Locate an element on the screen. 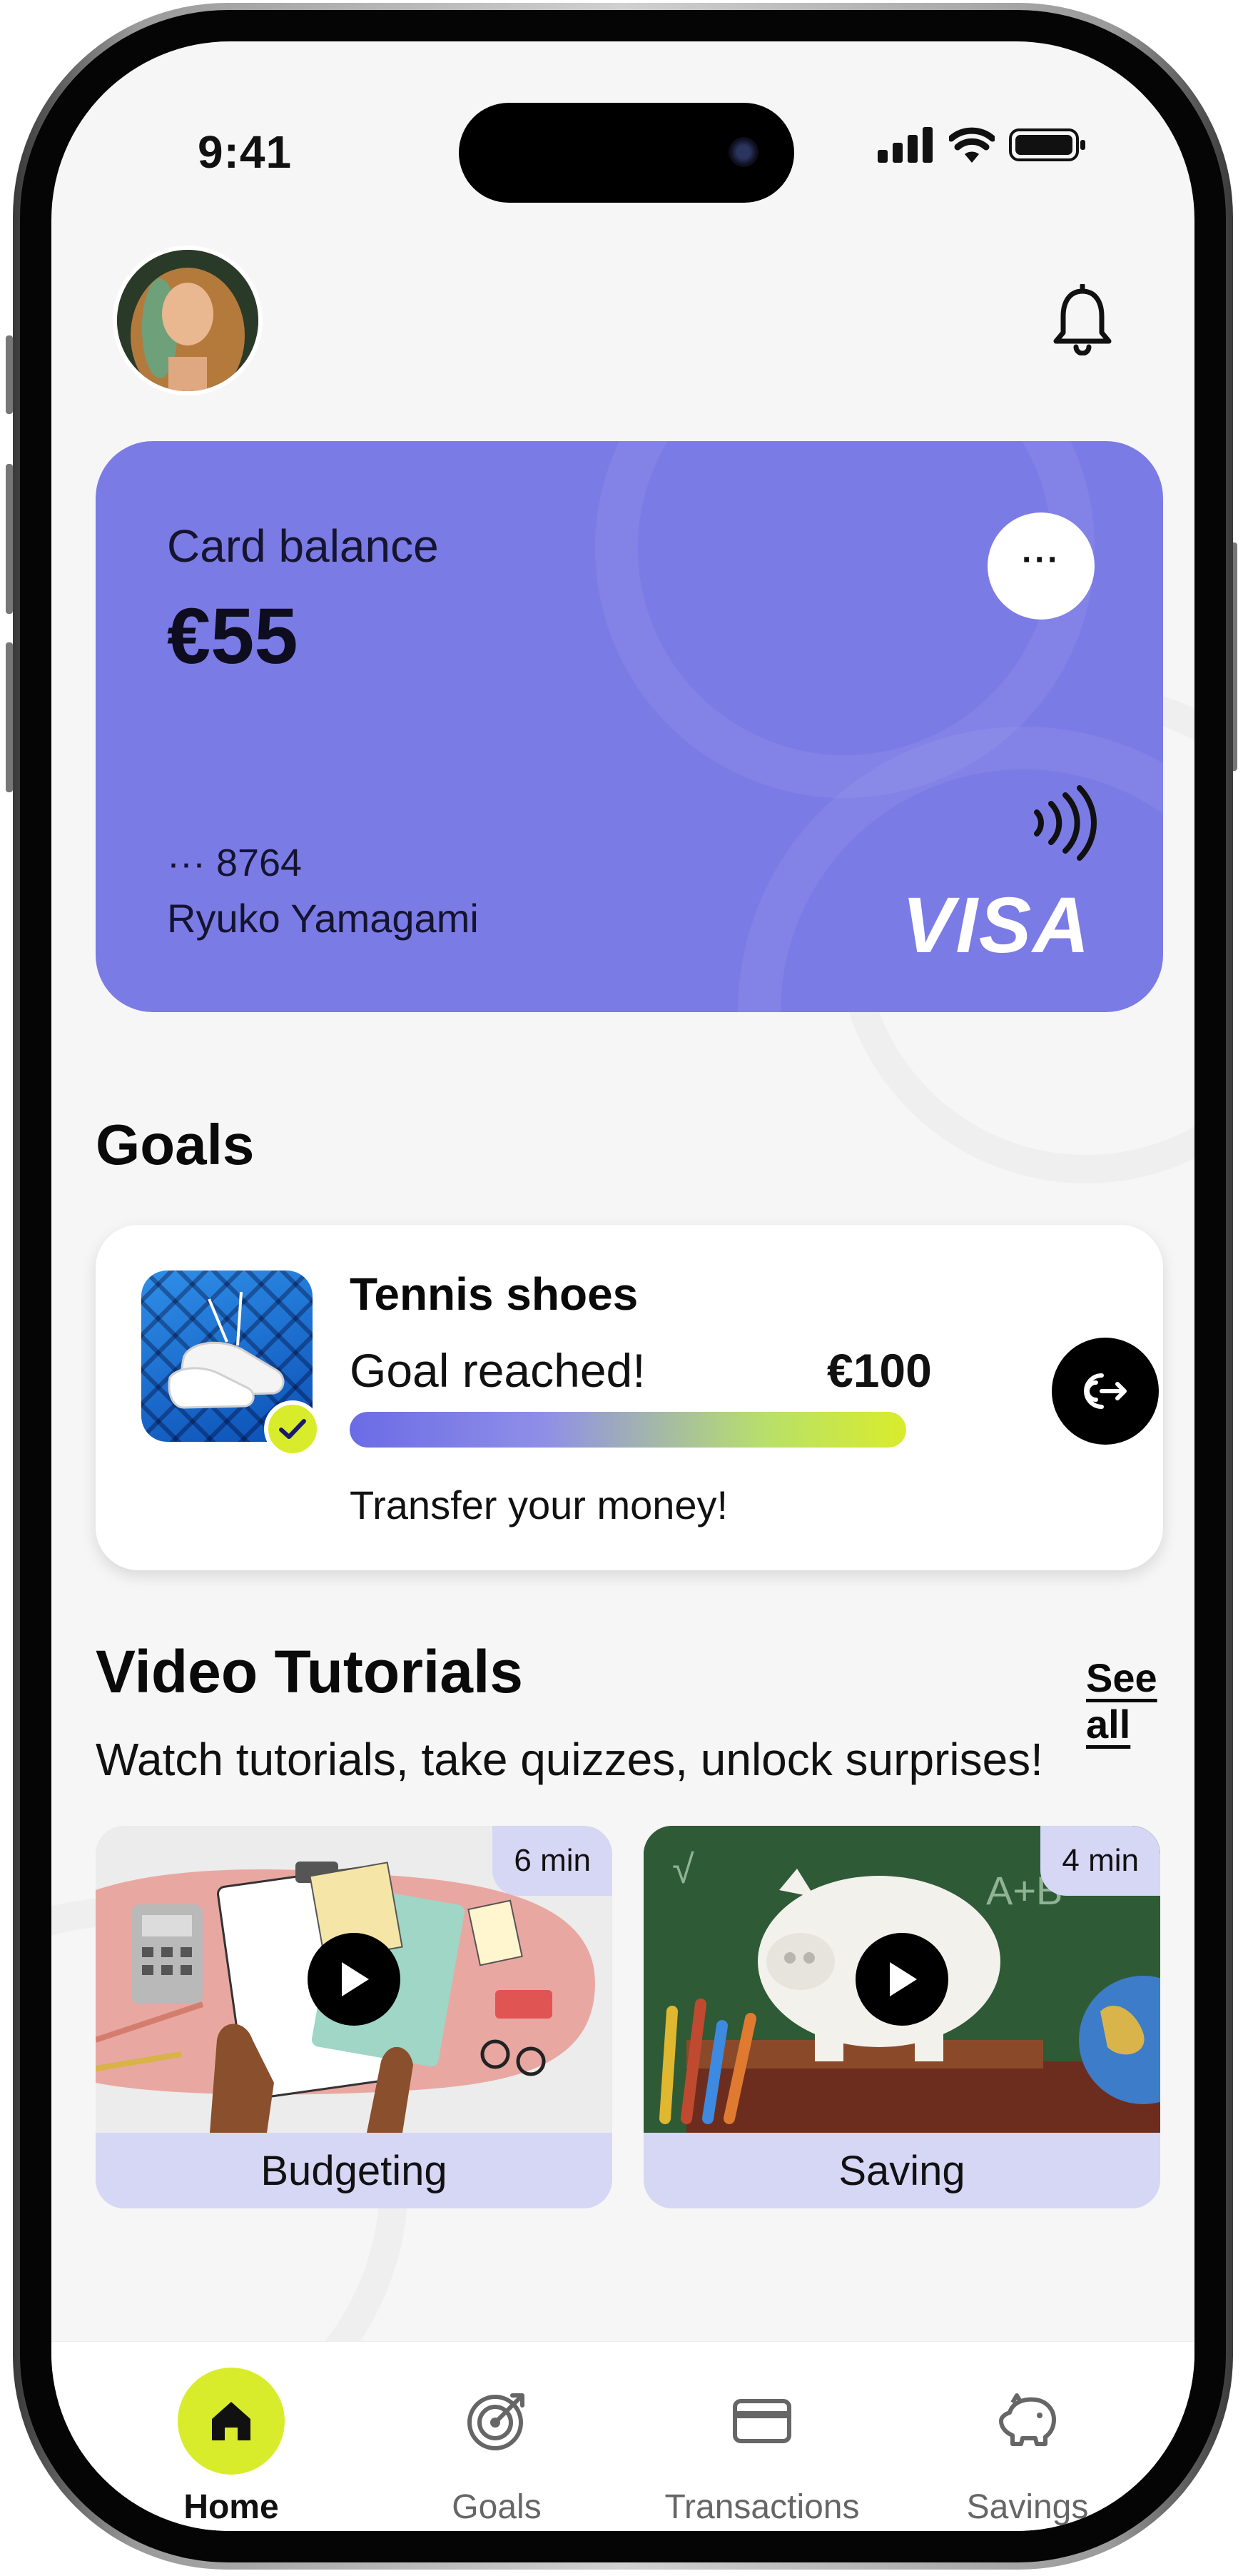  see-all-link: See all is located at coordinates (1140, 1701).